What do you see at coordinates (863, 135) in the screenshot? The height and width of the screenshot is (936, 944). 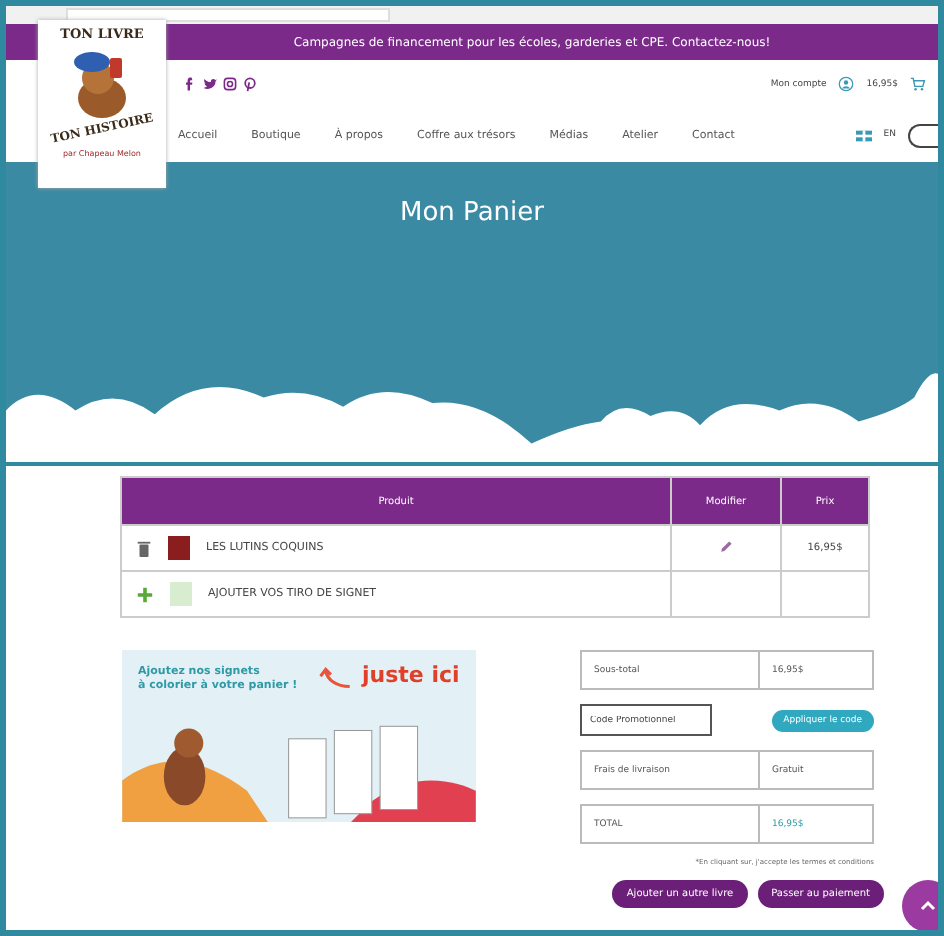 I see `flag-icon` at bounding box center [863, 135].